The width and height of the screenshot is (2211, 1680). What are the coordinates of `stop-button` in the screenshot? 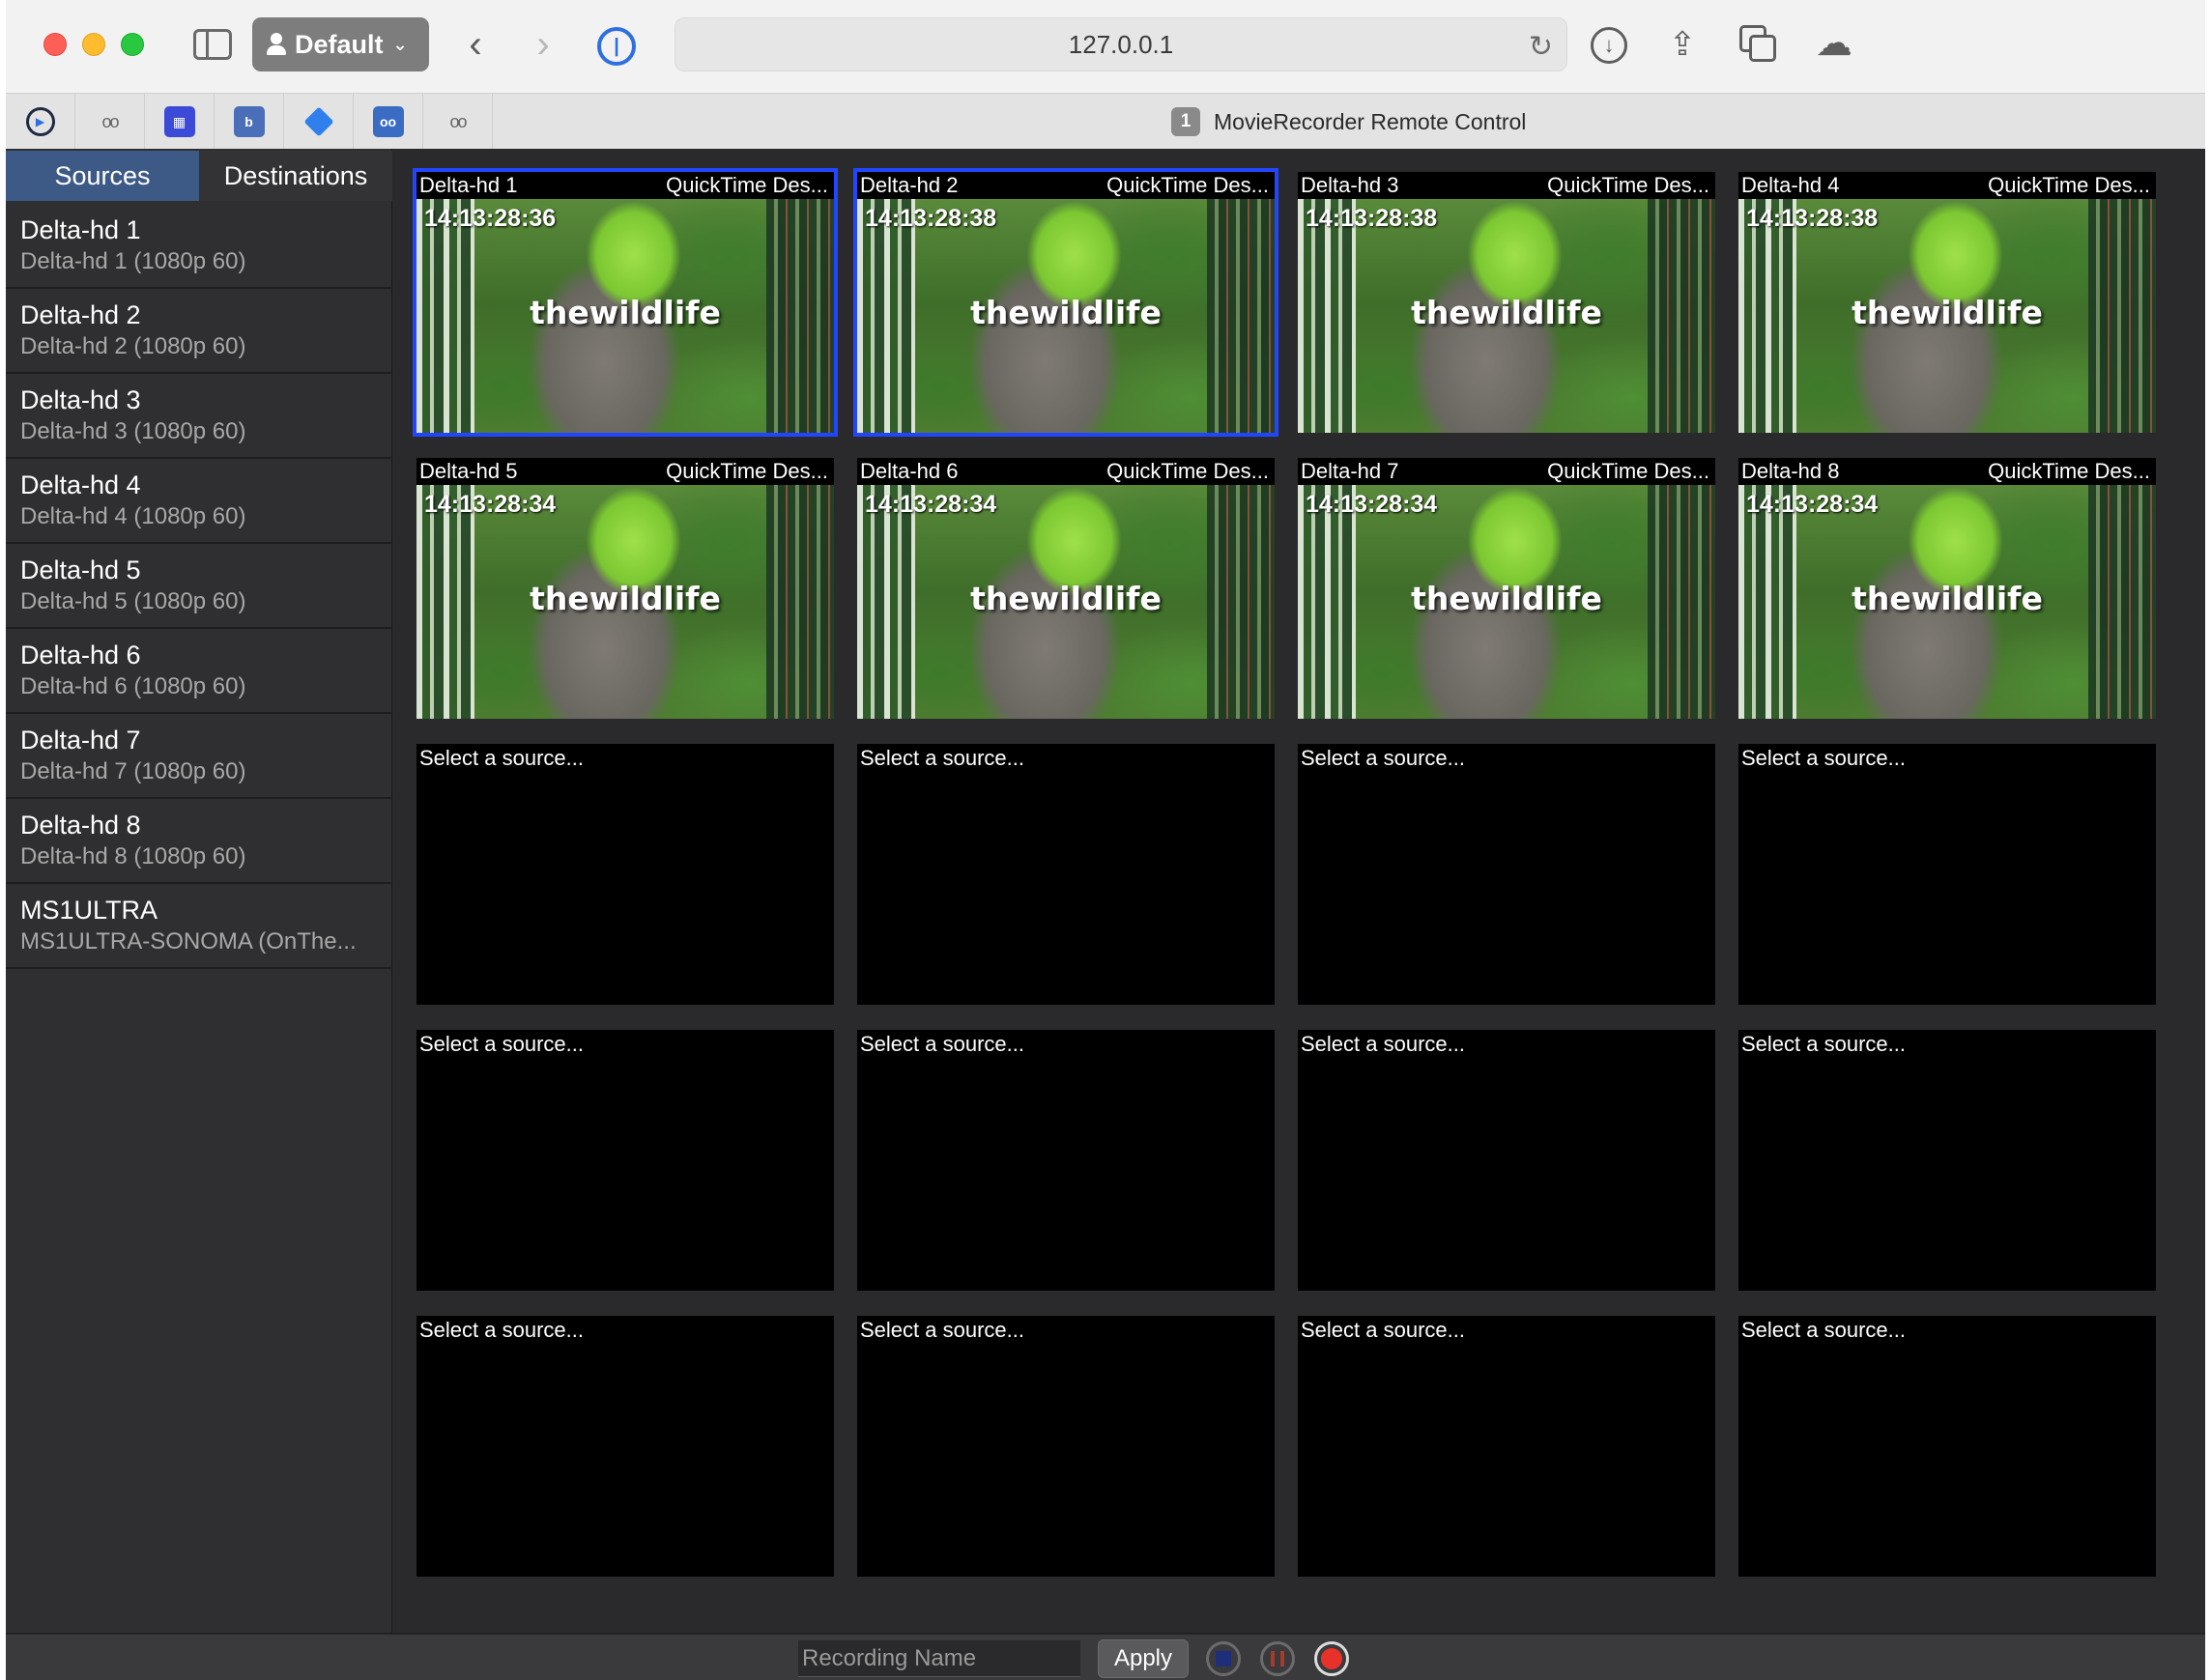 It's located at (1223, 1658).